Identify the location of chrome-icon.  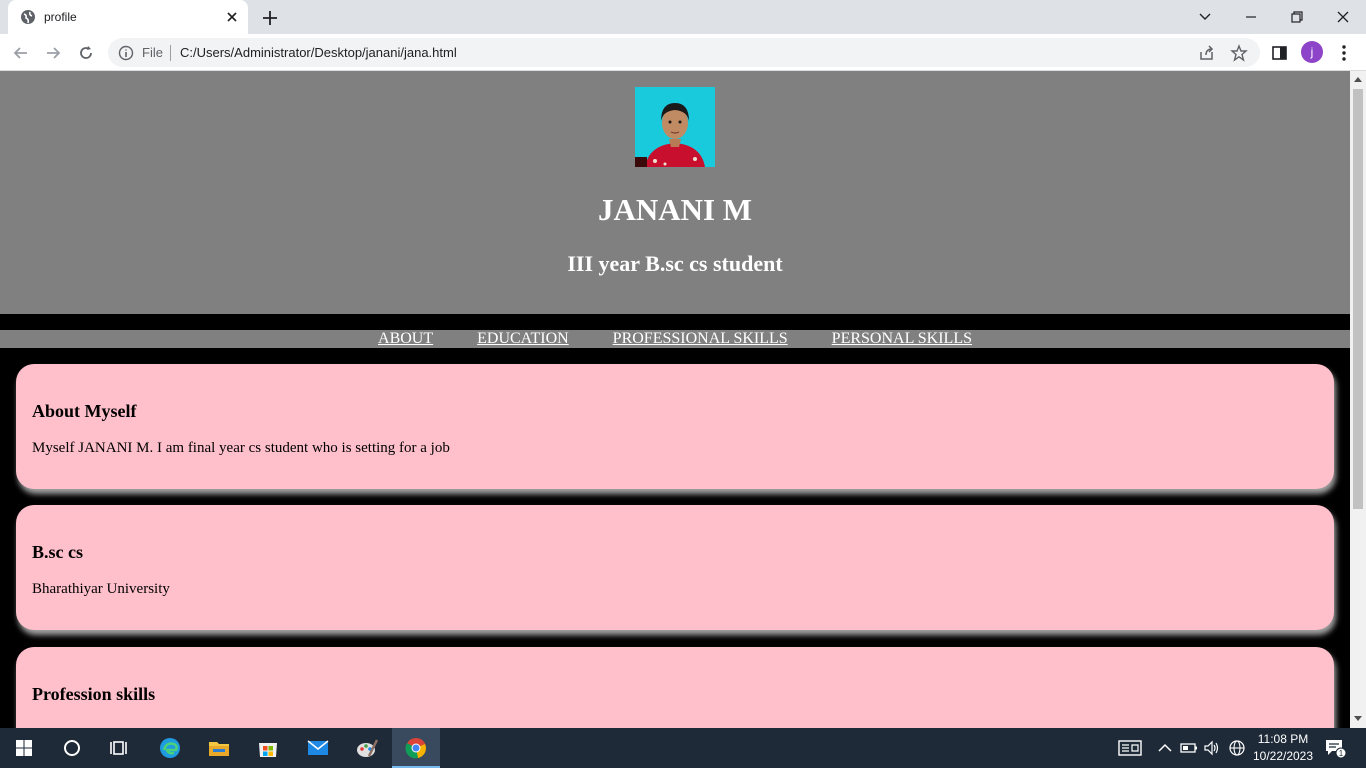
(416, 748).